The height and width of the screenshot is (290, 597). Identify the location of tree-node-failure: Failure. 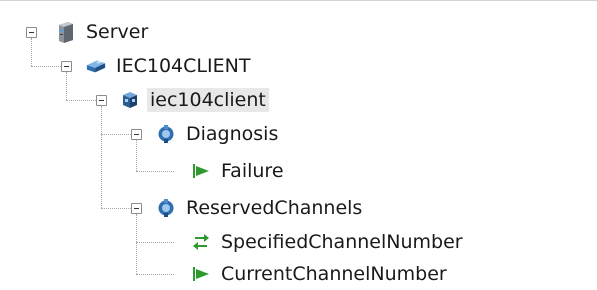
(239, 171).